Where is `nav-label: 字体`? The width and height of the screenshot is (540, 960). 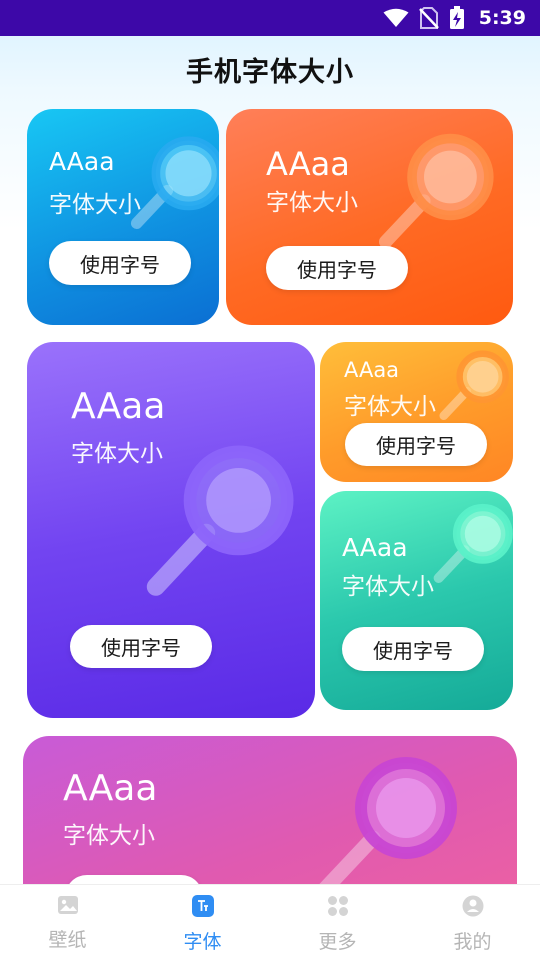 nav-label: 字体 is located at coordinates (202, 942).